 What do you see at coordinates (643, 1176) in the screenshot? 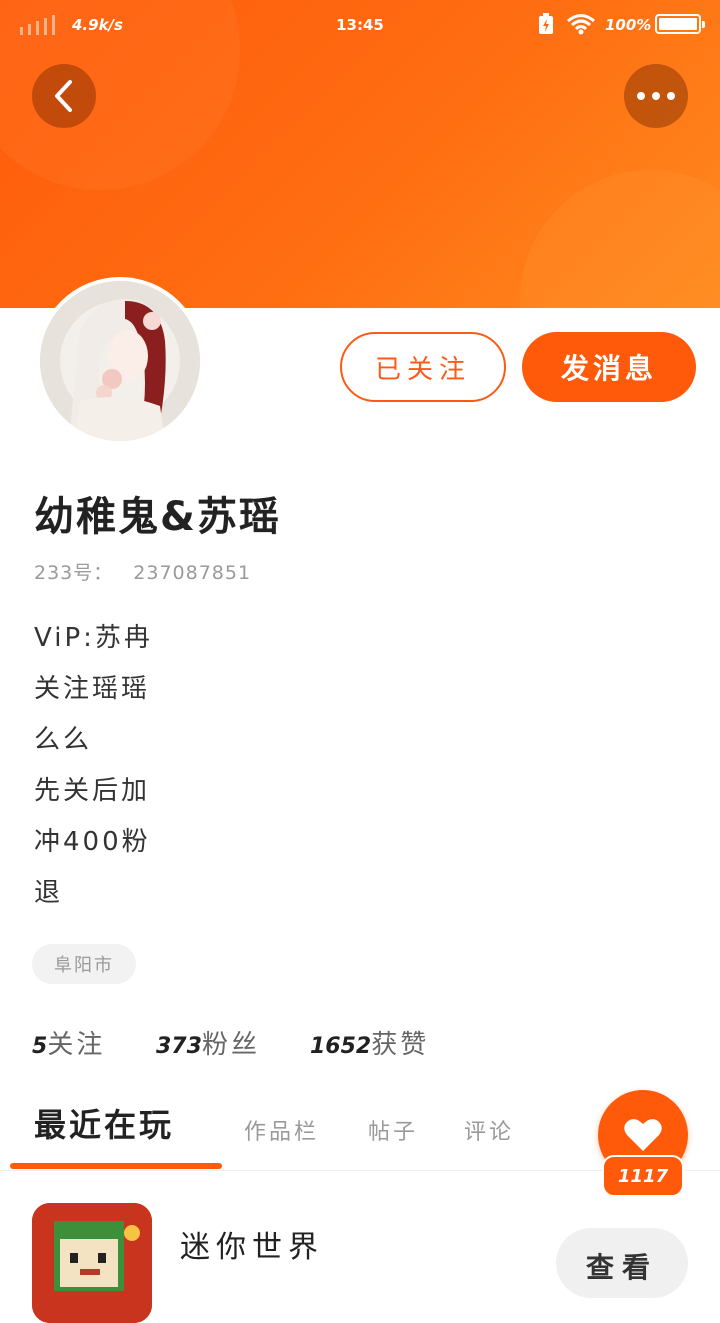
I see `like-count: 1117` at bounding box center [643, 1176].